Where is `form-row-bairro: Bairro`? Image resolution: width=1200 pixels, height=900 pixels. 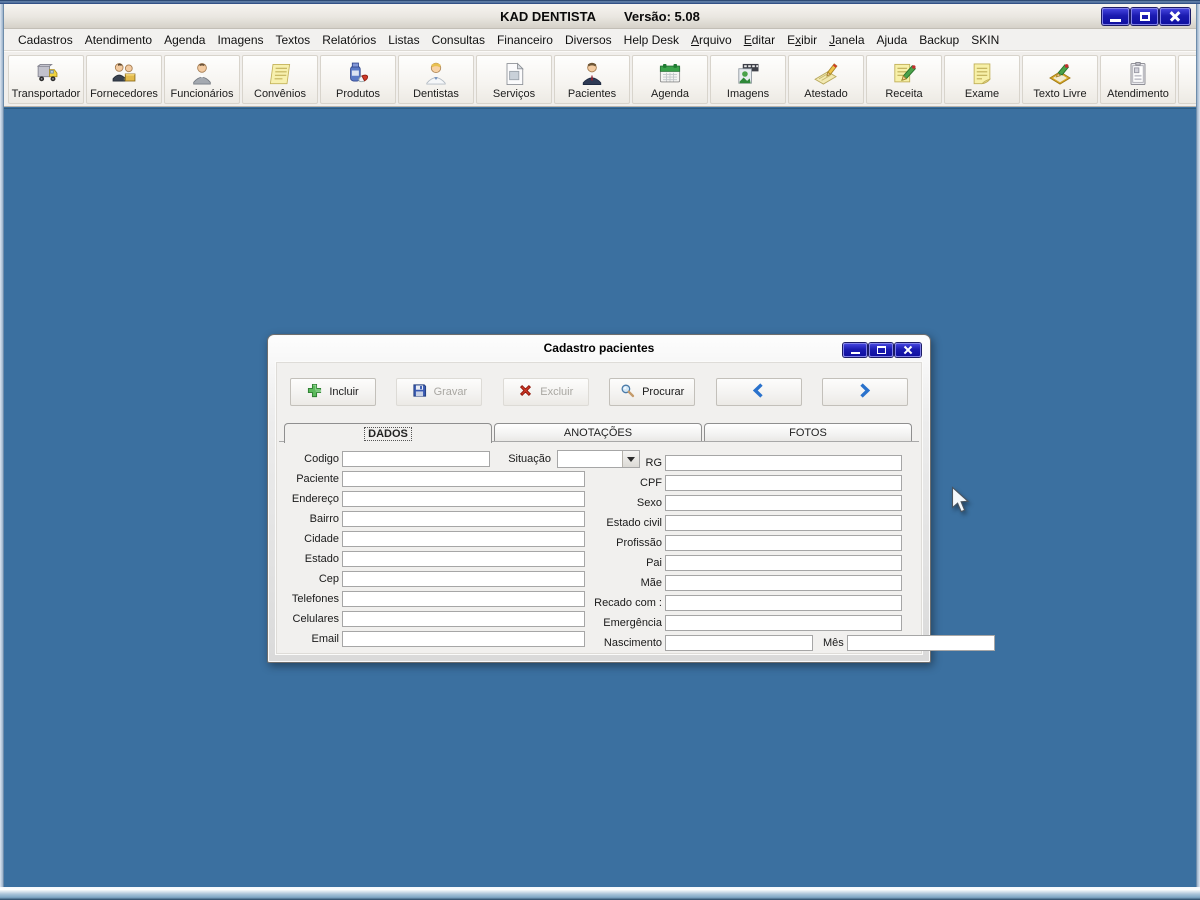 form-row-bairro: Bairro is located at coordinates (431, 519).